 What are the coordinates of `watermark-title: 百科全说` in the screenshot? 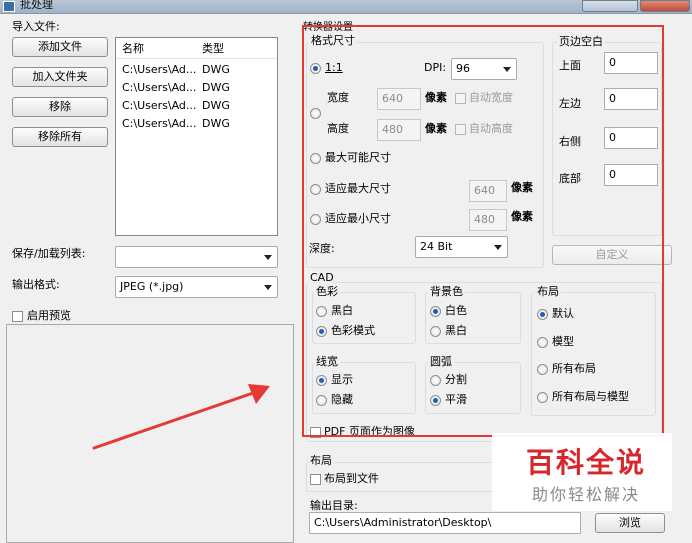 It's located at (585, 462).